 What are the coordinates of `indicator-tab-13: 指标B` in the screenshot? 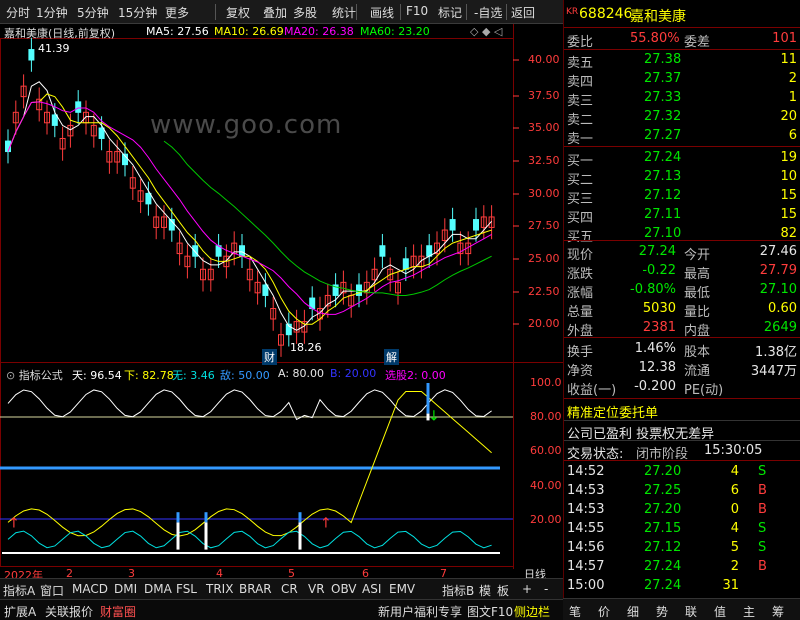 It's located at (458, 590).